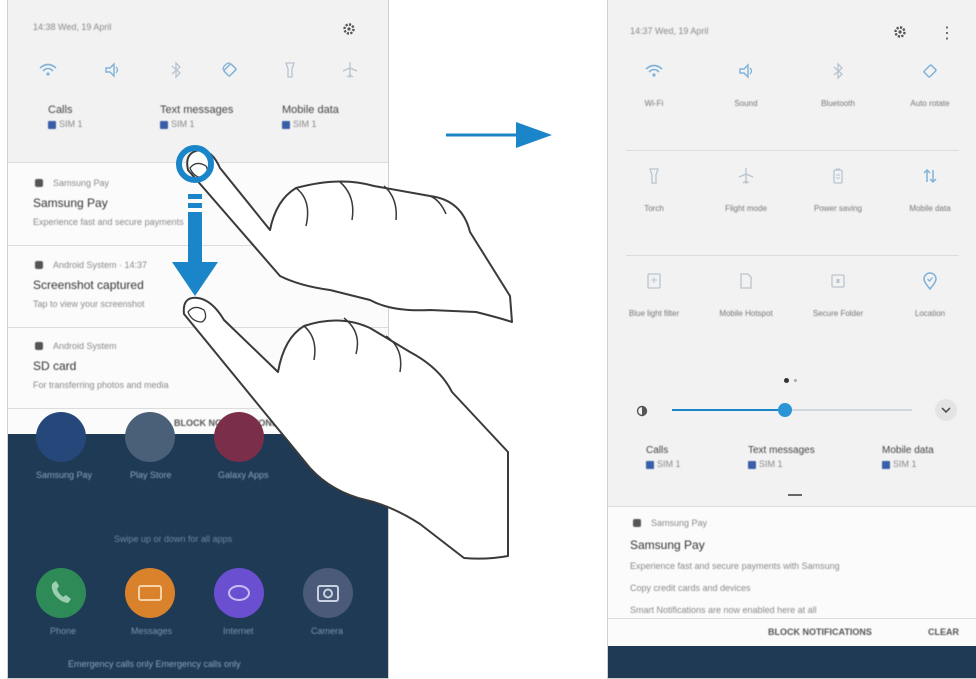 This screenshot has height=679, width=976. I want to click on quick-setting-tile: Torch, so click(654, 207).